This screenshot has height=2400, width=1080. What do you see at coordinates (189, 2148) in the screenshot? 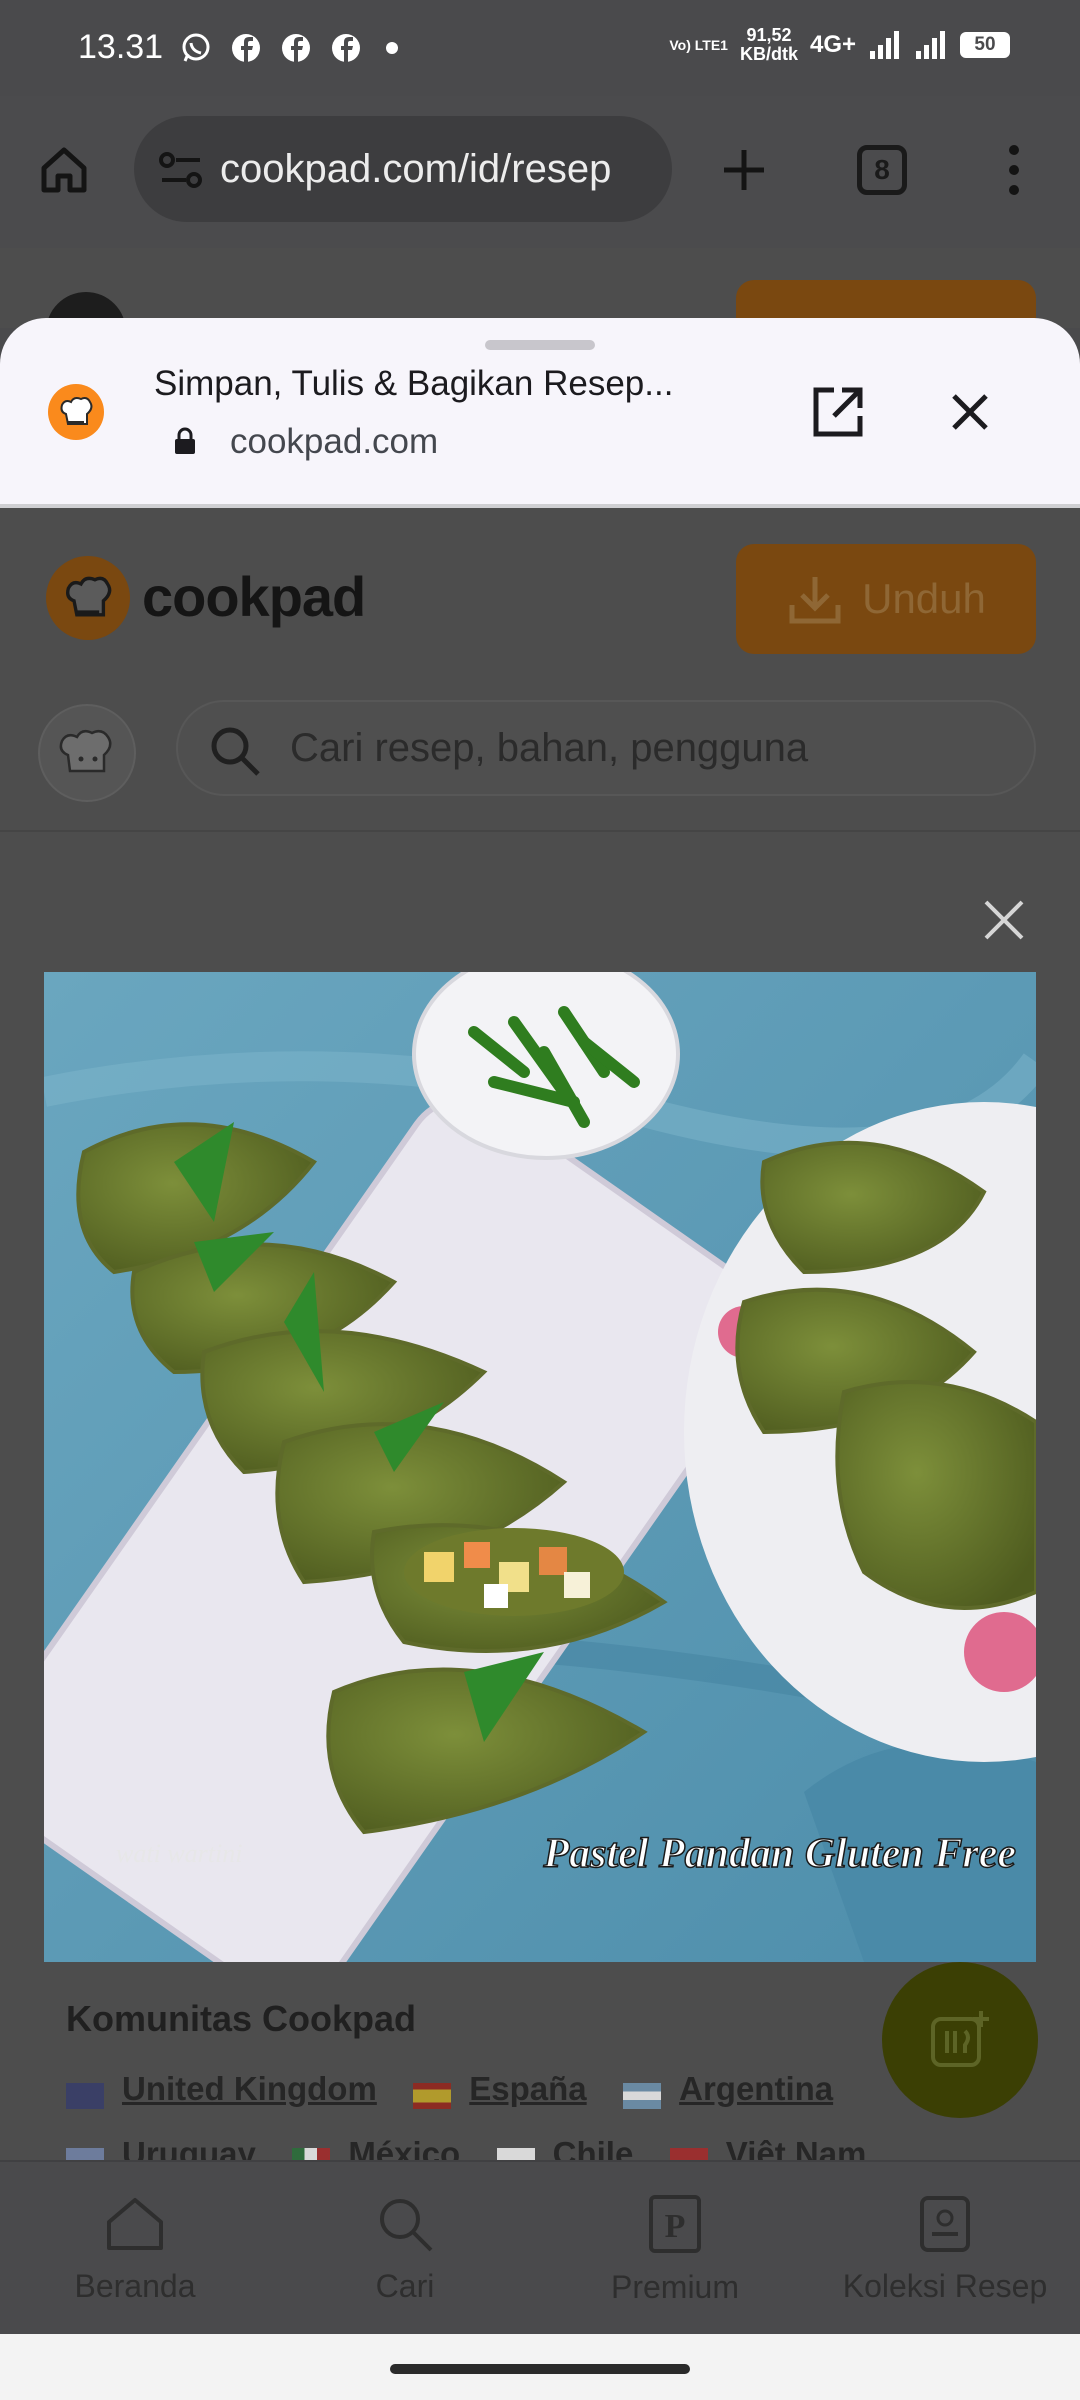
I see `country-link-uy: Uruguay` at bounding box center [189, 2148].